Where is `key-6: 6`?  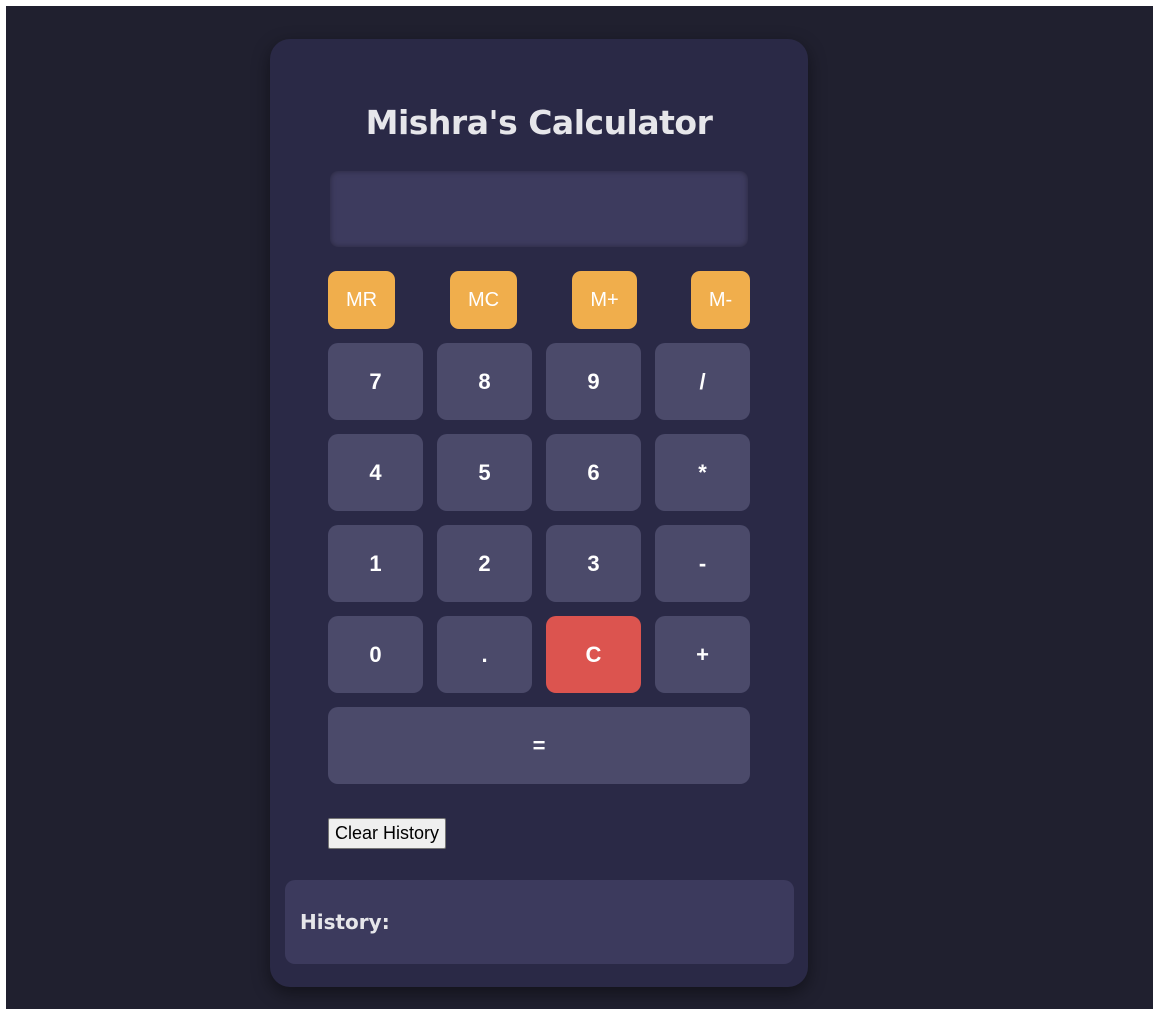
key-6: 6 is located at coordinates (593, 472).